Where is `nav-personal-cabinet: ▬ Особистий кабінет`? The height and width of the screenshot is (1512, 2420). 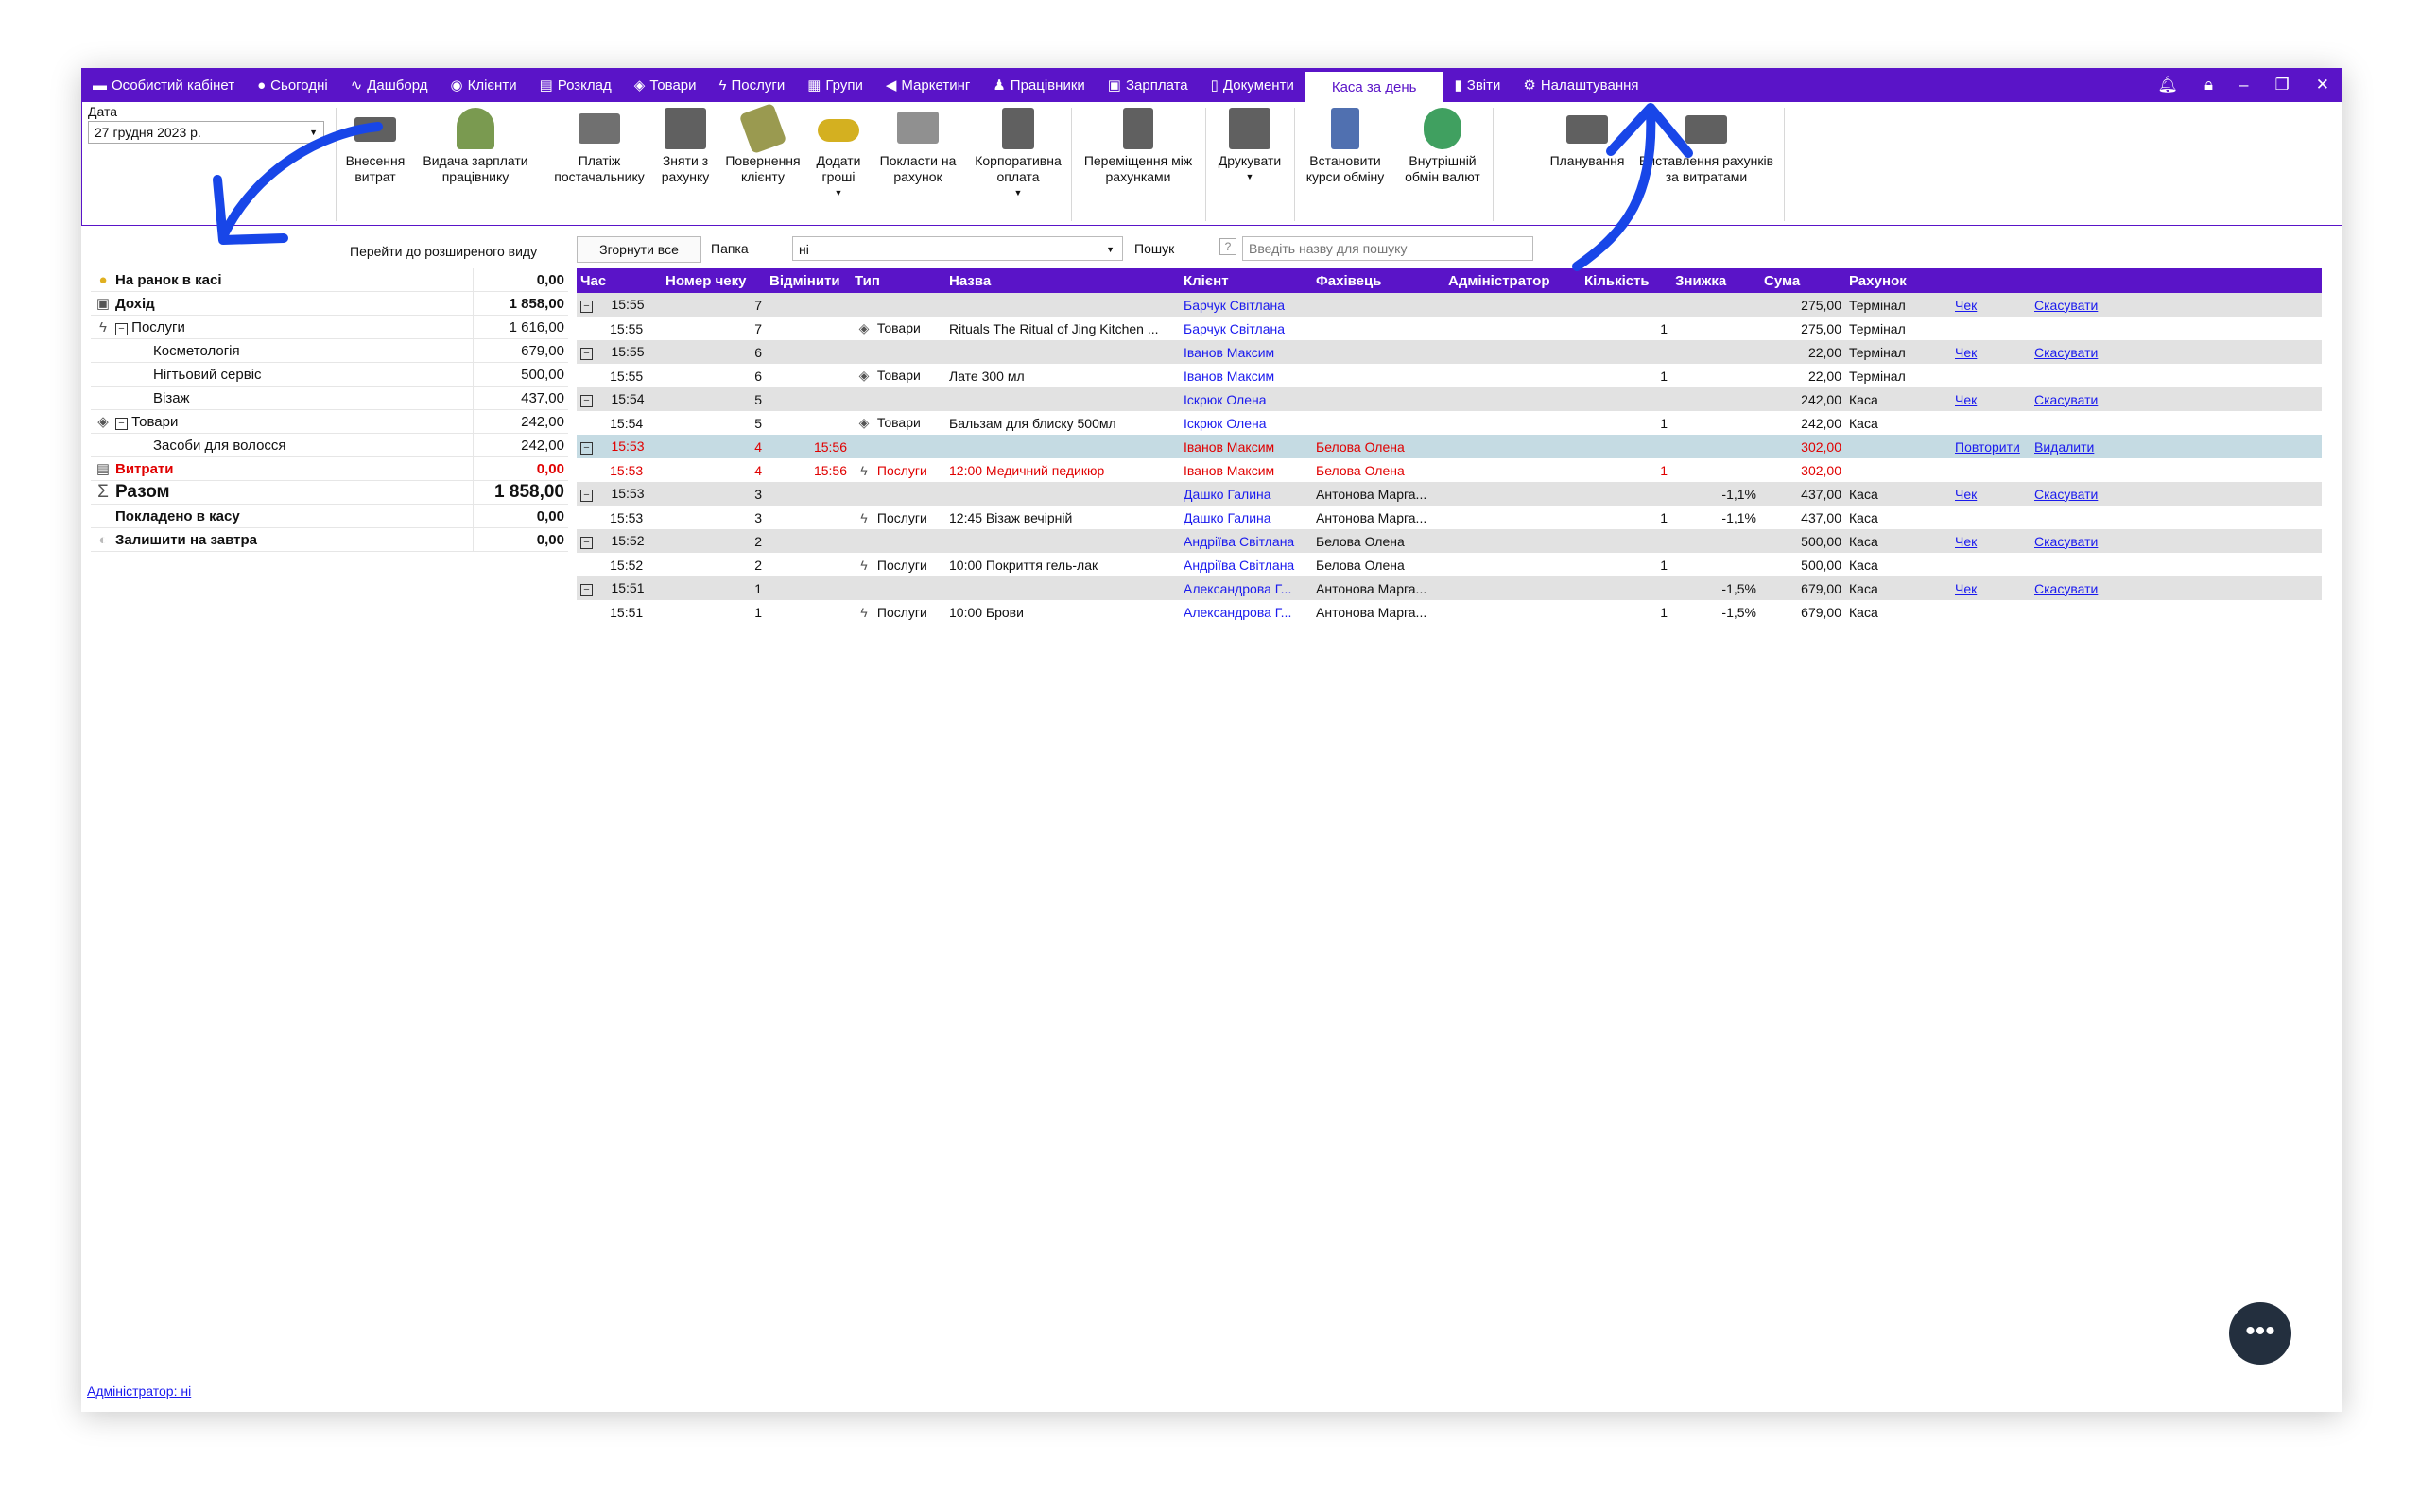
nav-personal-cabinet: ▬ Особистий кабінет is located at coordinates (163, 85).